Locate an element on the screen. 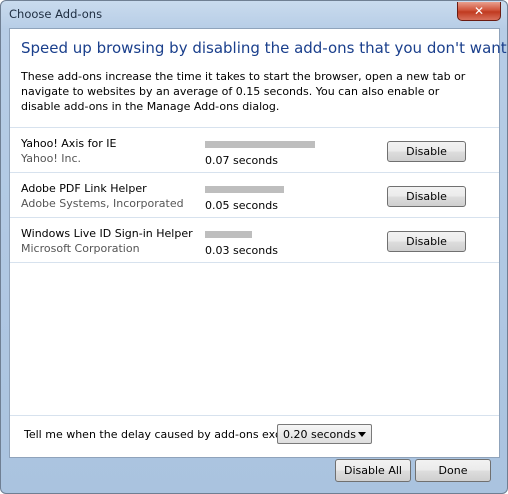 This screenshot has width=508, height=494. close-icon: ✕ is located at coordinates (479, 11).